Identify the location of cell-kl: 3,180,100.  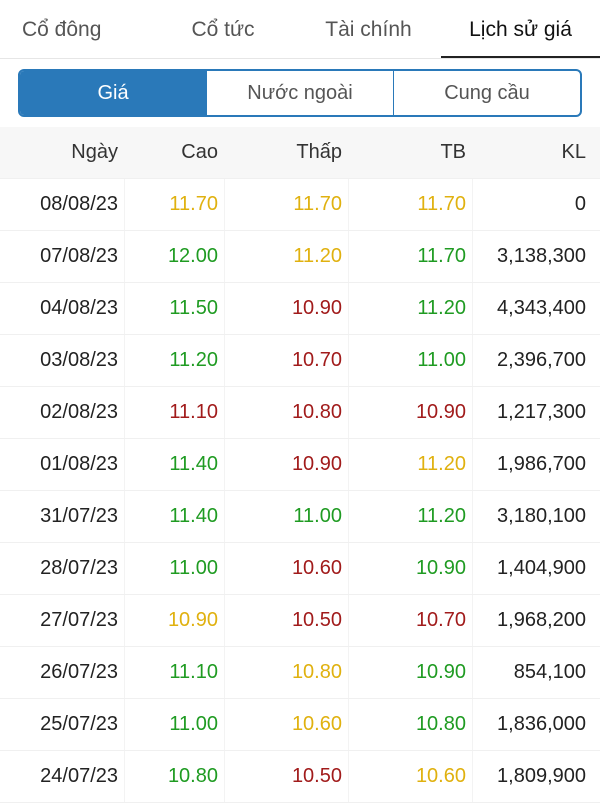
(532, 516).